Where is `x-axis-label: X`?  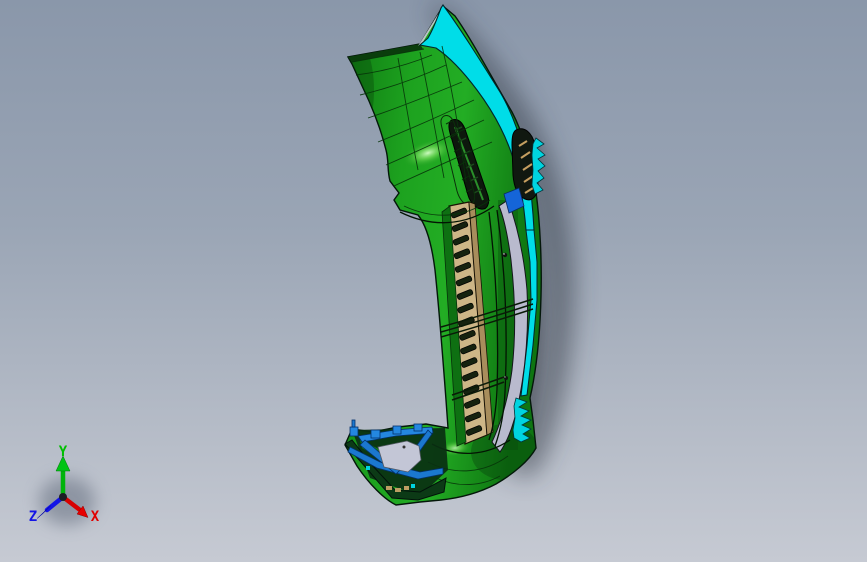
x-axis-label: X is located at coordinates (95, 517).